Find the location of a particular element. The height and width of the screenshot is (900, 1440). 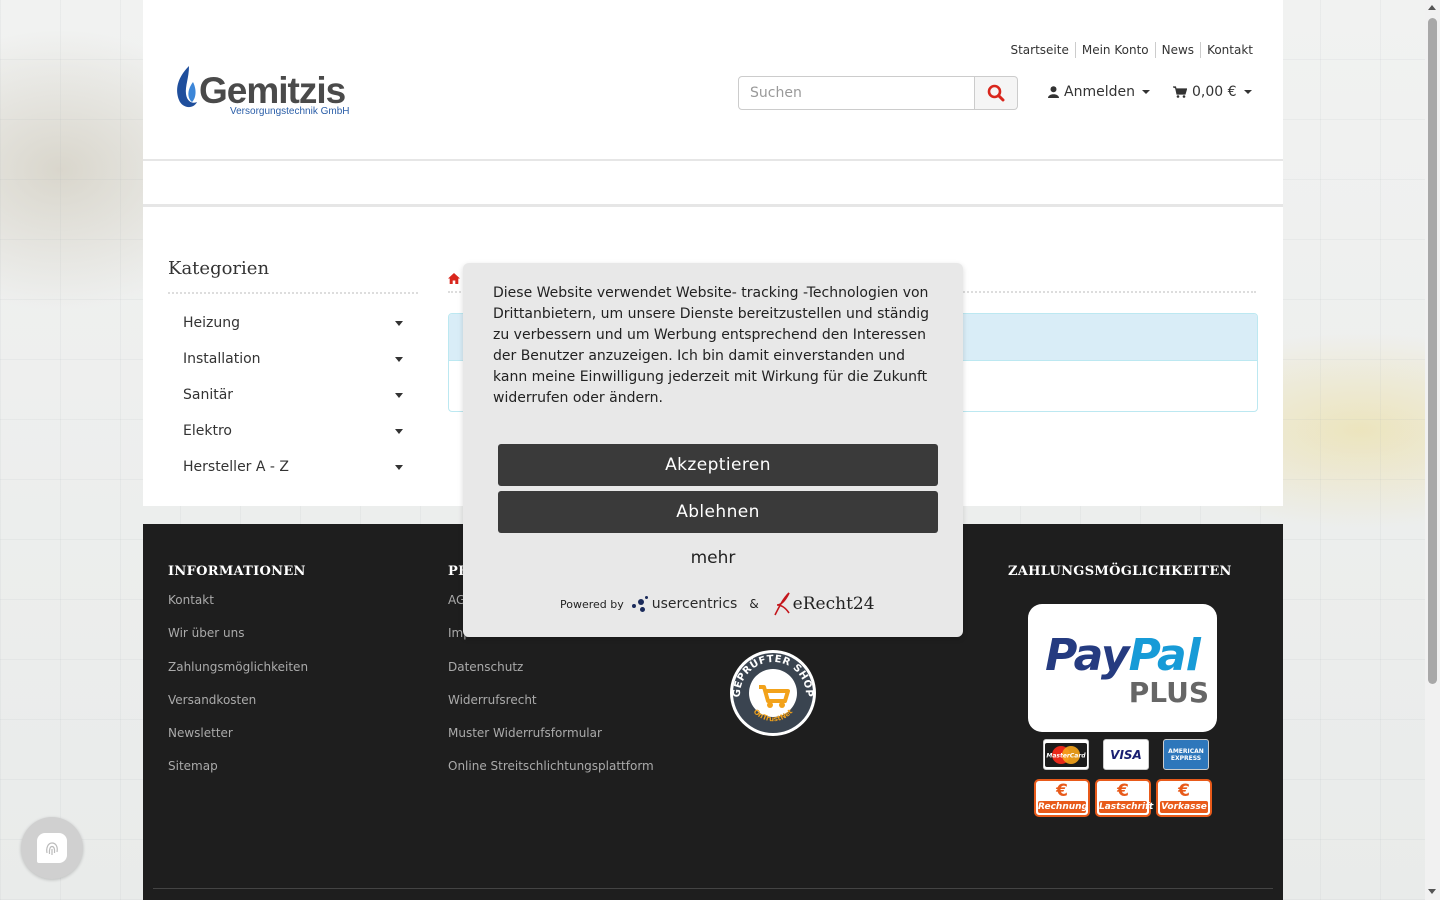

usercentrics-label: usercentrics is located at coordinates (694, 604).